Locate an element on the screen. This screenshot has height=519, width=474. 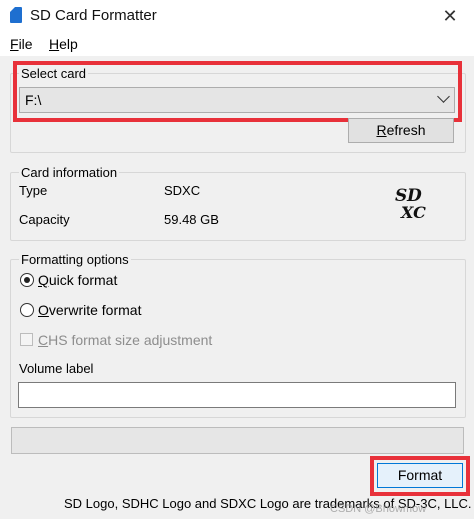
chevron-down-icon is located at coordinates (443, 96).